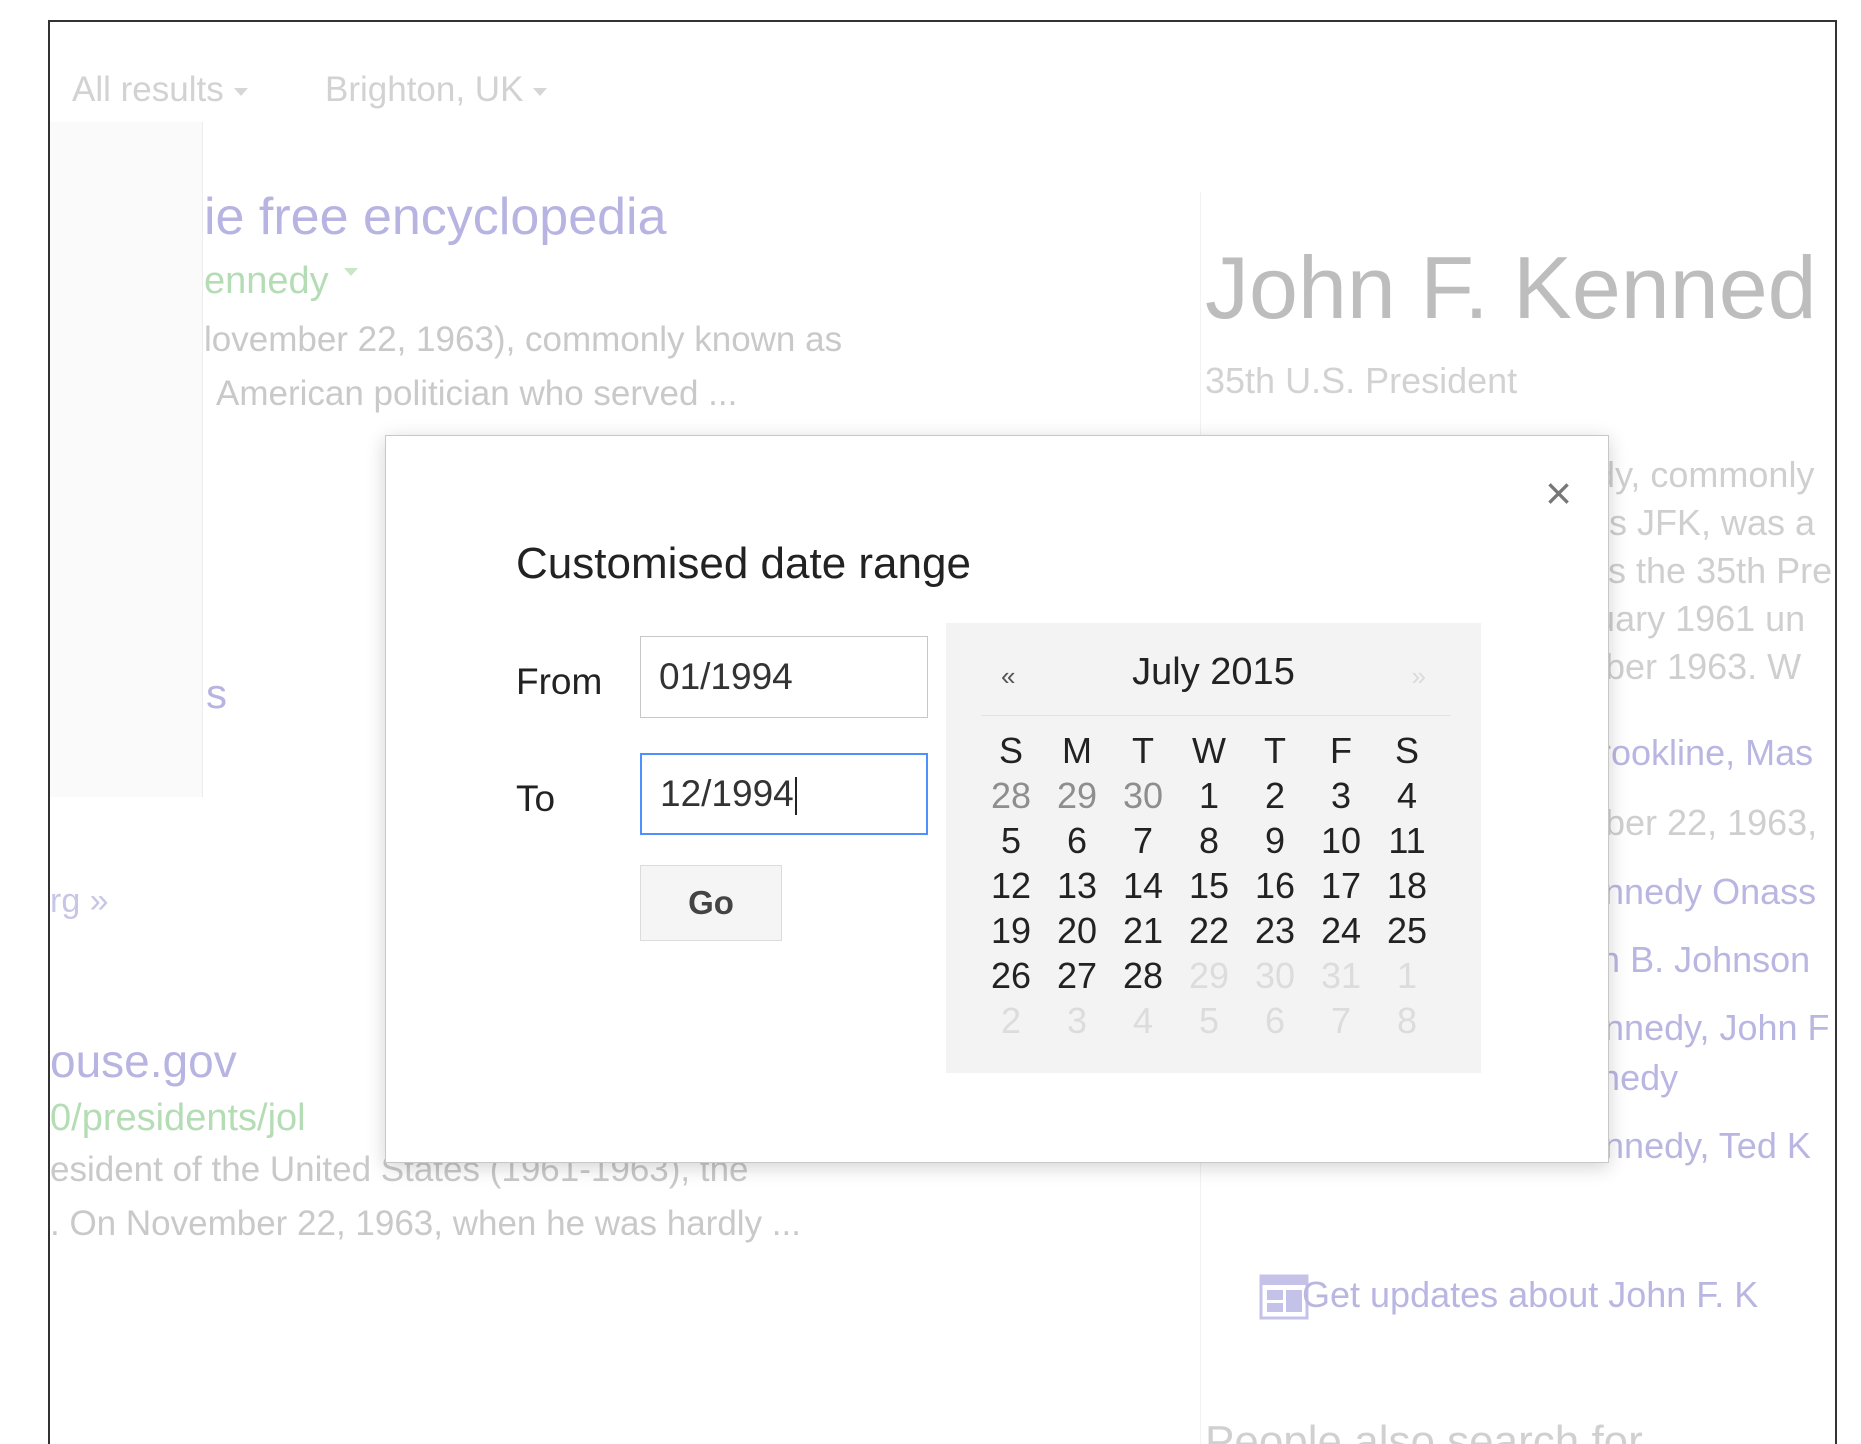 The height and width of the screenshot is (1444, 1861). What do you see at coordinates (795, 796) in the screenshot?
I see `text-cursor` at bounding box center [795, 796].